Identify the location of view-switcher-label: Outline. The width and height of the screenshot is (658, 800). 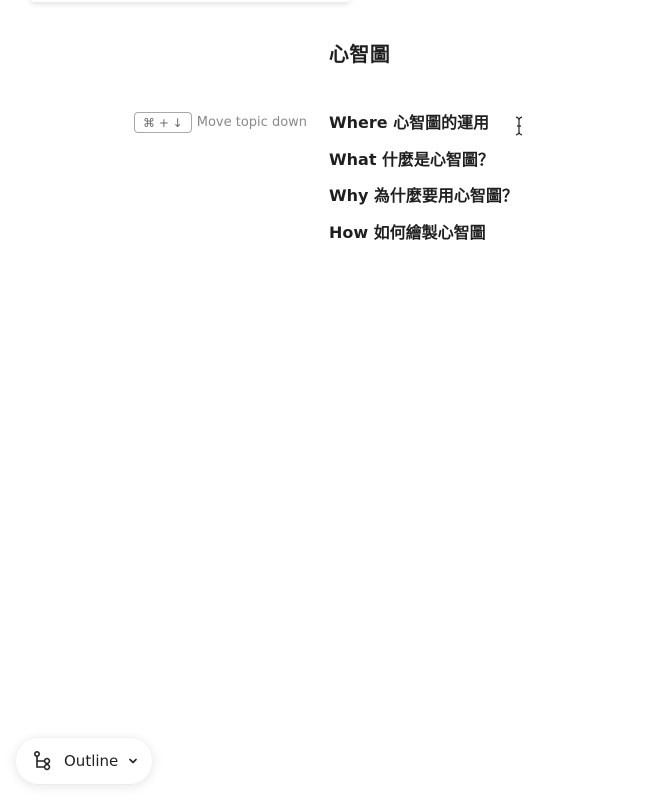
(91, 761).